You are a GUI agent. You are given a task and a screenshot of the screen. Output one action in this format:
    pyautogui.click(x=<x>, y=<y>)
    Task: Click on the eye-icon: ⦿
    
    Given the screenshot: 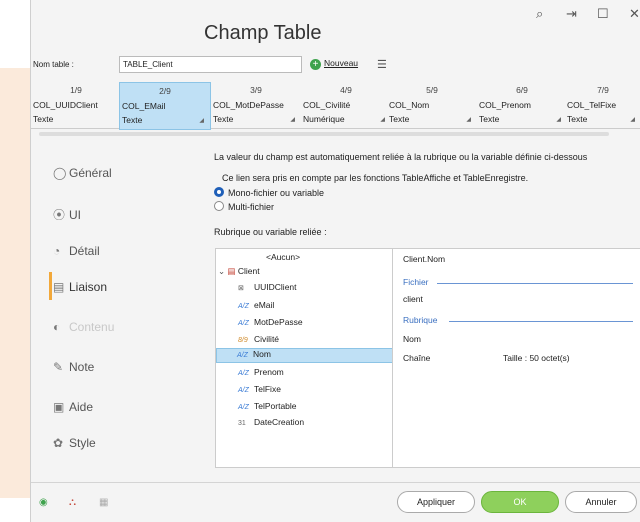 What is the action you would take?
    pyautogui.click(x=59, y=215)
    